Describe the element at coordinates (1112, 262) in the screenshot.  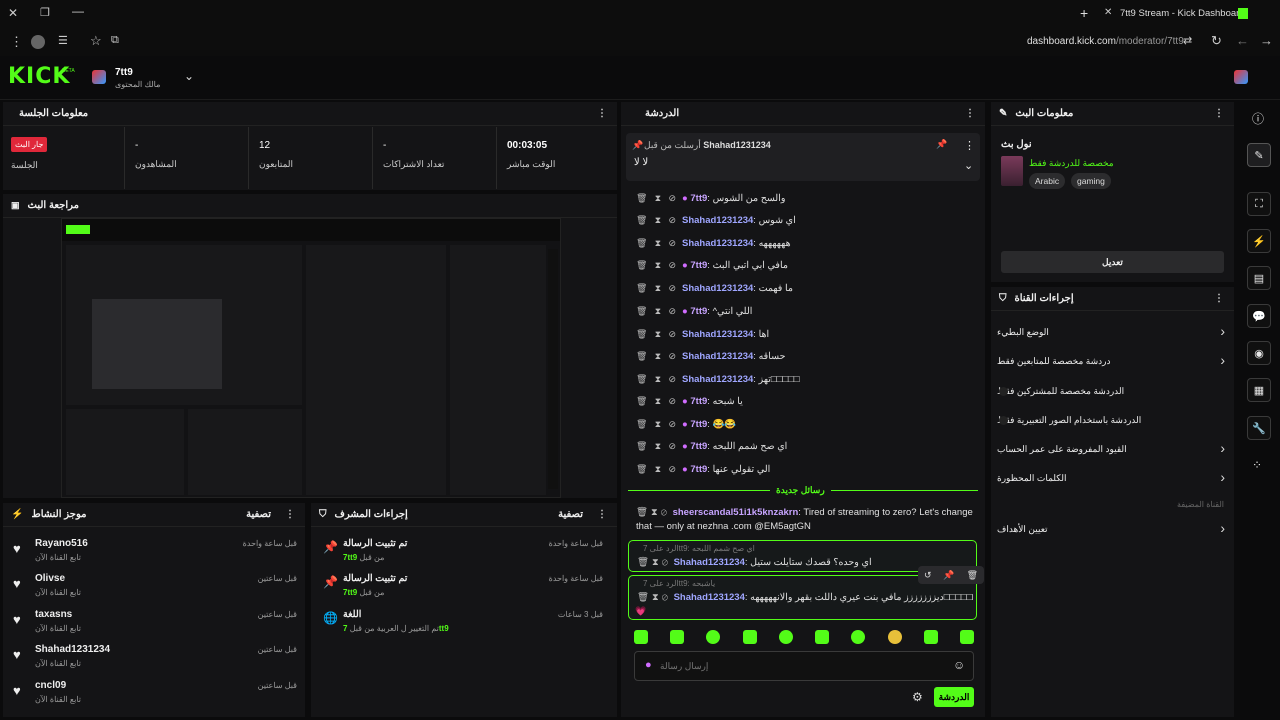
I see `edit-stream-button: تعديل` at that location.